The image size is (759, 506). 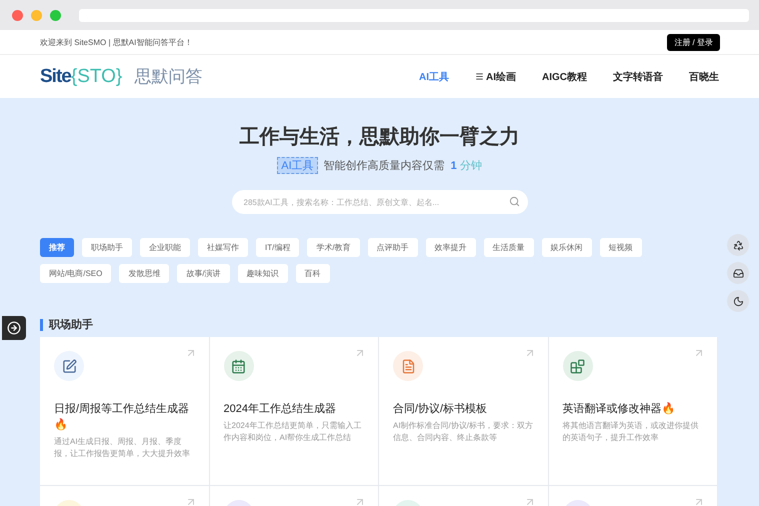 I want to click on hero-subtitle: 智能创作高质量内容仅需, so click(x=384, y=165).